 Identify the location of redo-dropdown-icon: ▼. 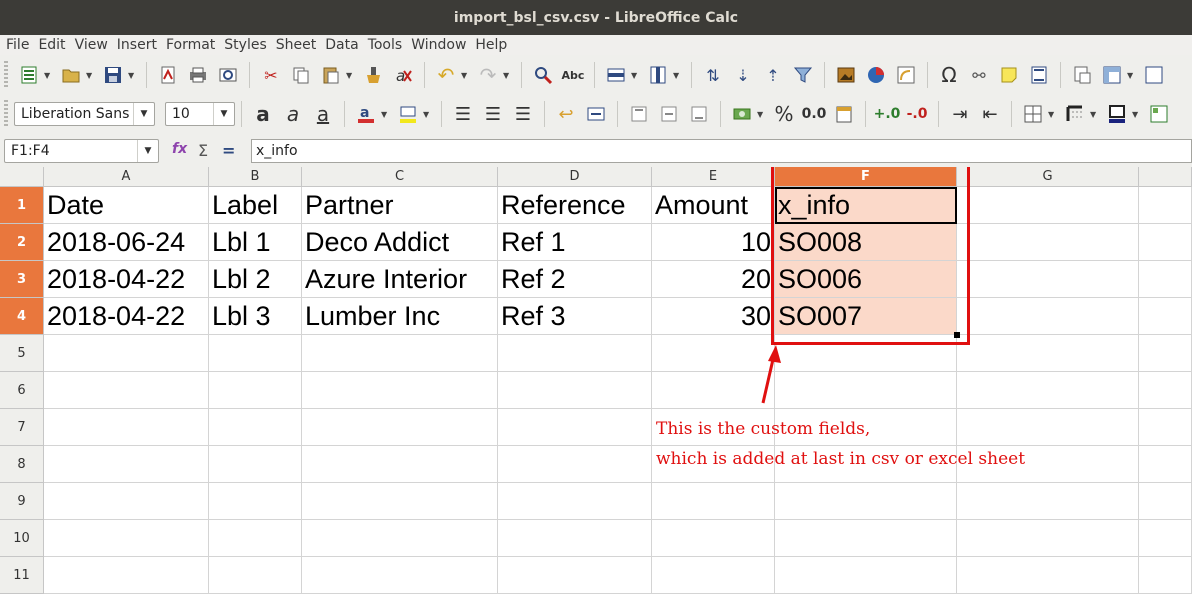
(507, 75).